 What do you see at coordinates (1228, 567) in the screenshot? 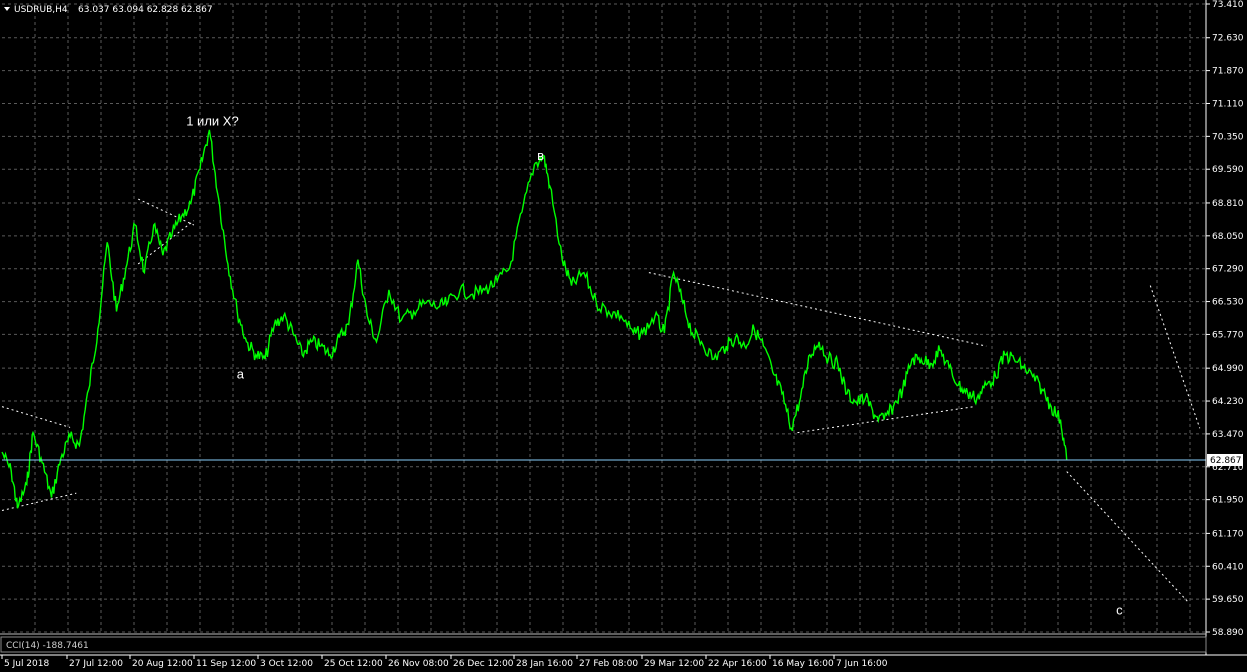
I see `y-tick-label: 60.410` at bounding box center [1228, 567].